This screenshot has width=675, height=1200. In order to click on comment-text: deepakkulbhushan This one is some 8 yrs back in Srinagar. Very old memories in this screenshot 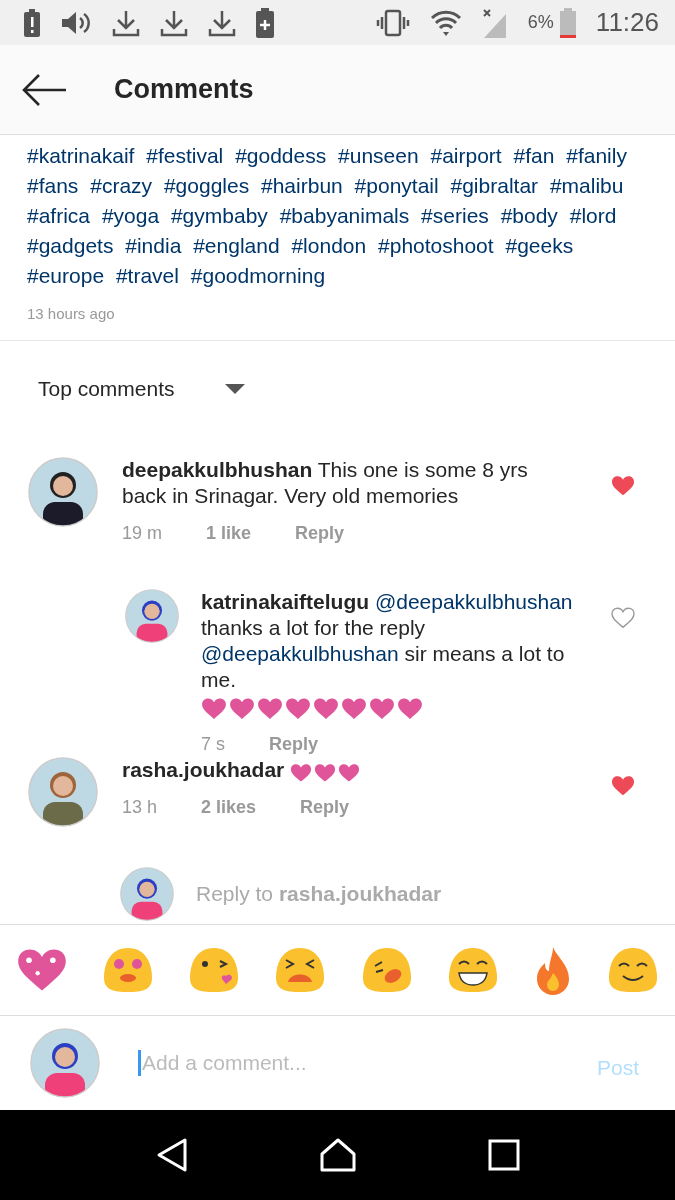, I will do `click(325, 483)`.